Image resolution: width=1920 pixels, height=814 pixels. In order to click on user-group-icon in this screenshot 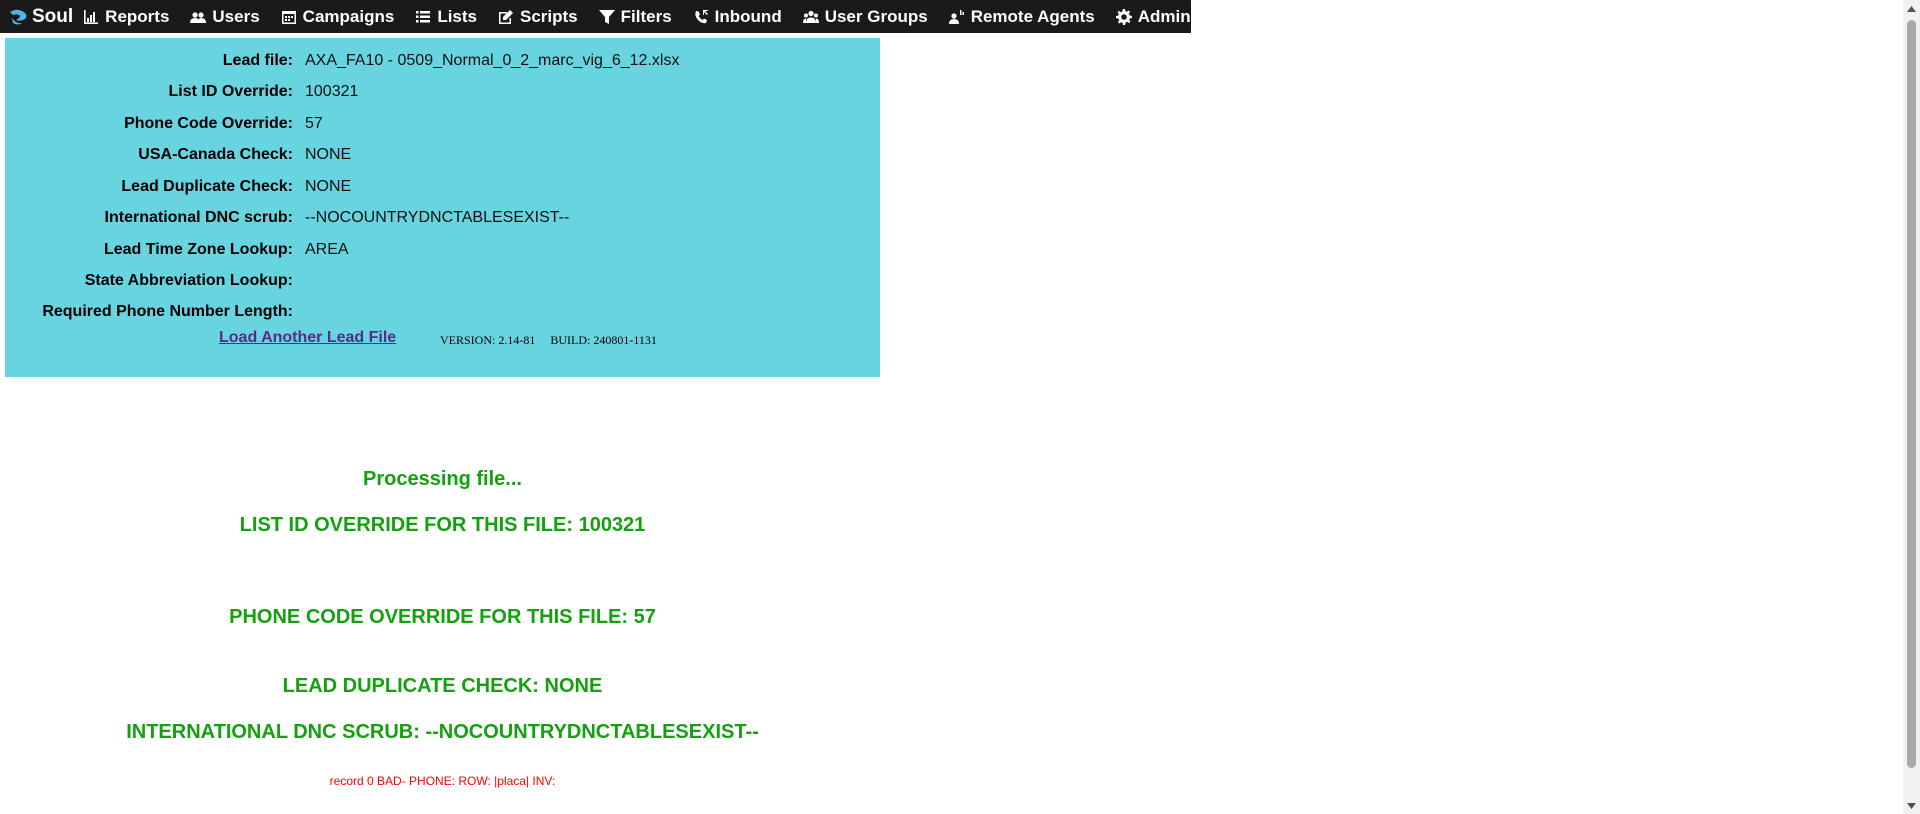, I will do `click(811, 17)`.